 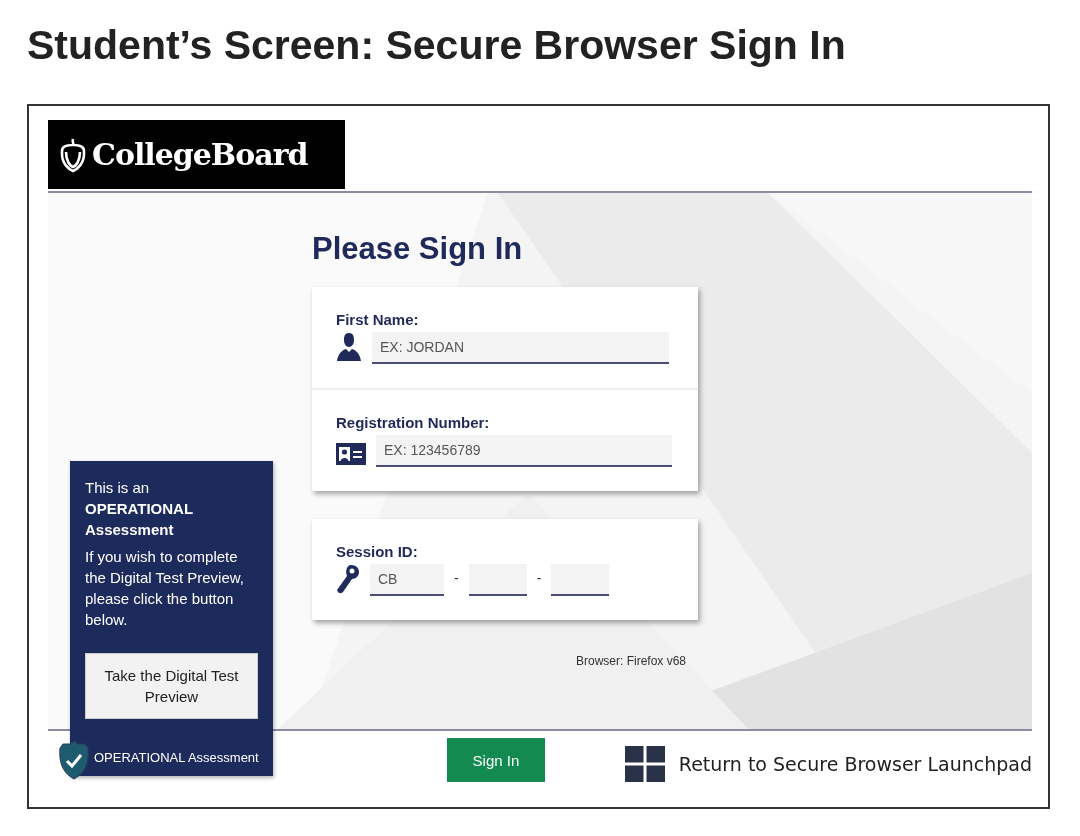 I want to click on text-field: EX: 123456789, so click(x=524, y=451).